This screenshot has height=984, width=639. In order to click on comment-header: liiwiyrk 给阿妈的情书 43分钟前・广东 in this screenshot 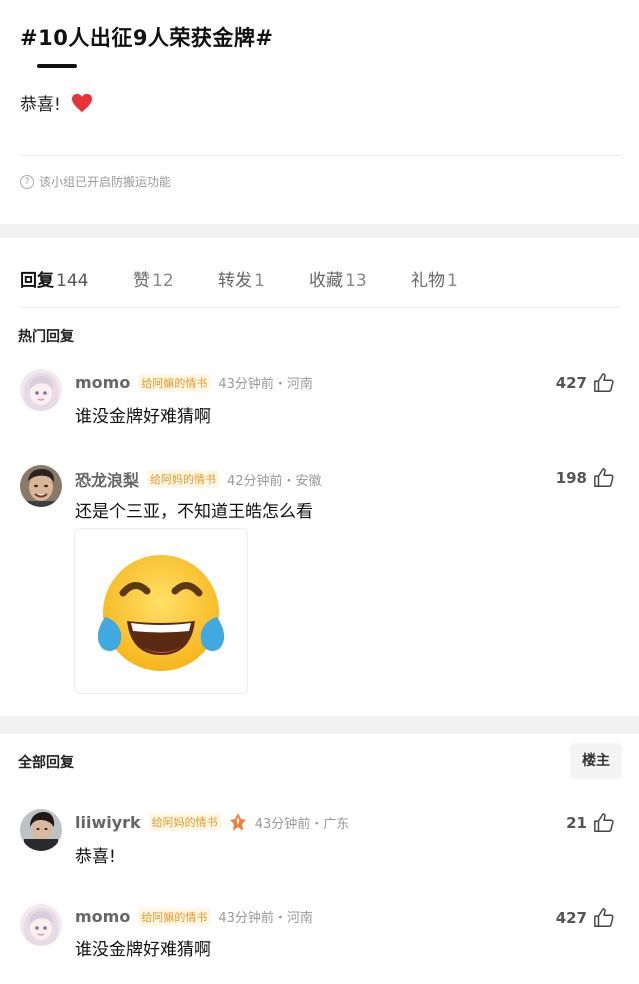, I will do `click(212, 822)`.